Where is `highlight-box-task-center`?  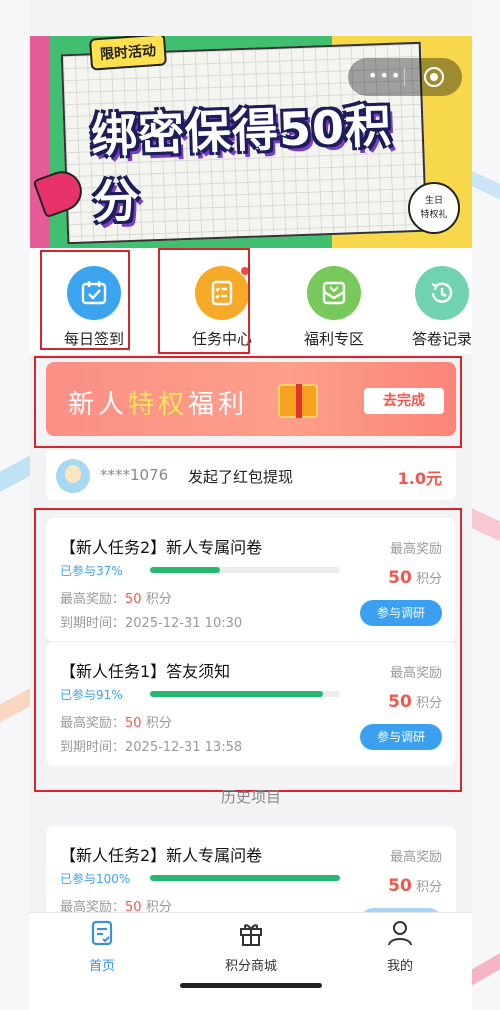
highlight-box-task-center is located at coordinates (204, 301).